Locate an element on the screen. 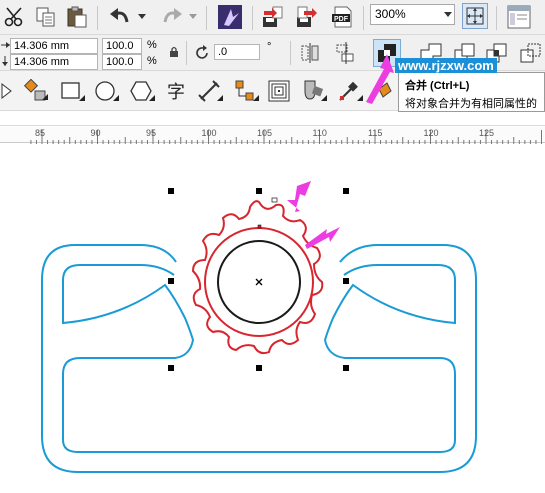 The width and height of the screenshot is (545, 493). text-tool-icon: 字 is located at coordinates (176, 91).